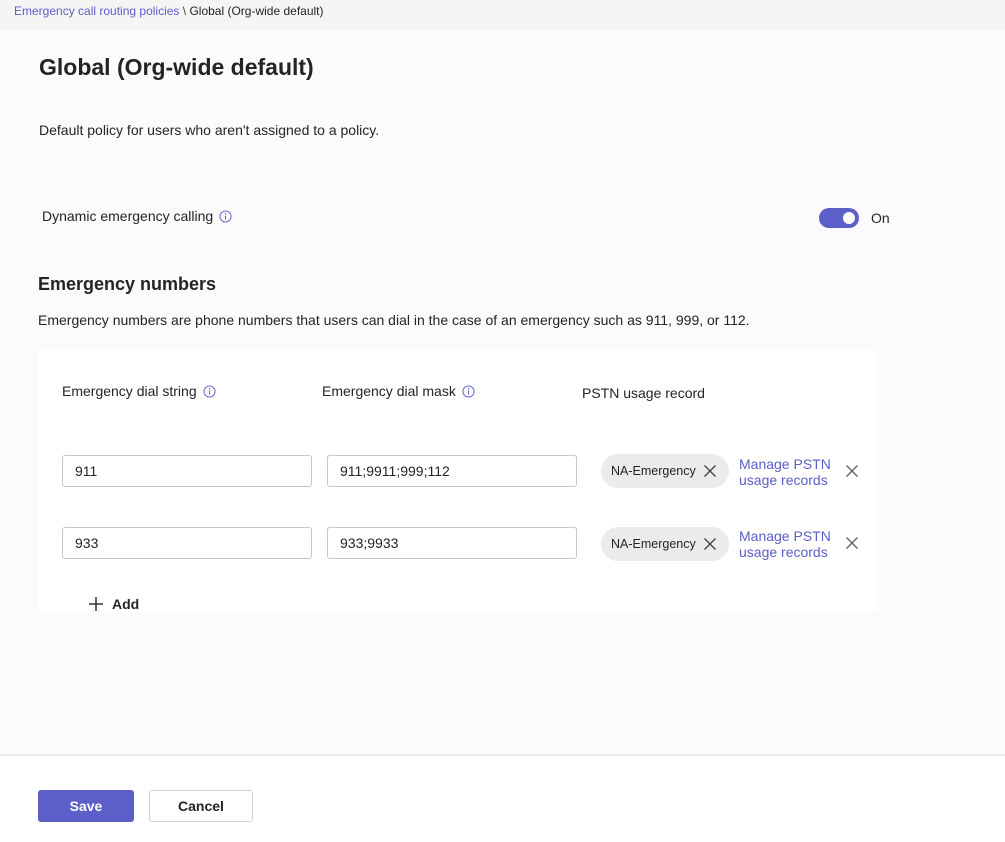  Describe the element at coordinates (96, 11) in the screenshot. I see `breadcrumb-link-policies: Emergency call routing policies` at that location.